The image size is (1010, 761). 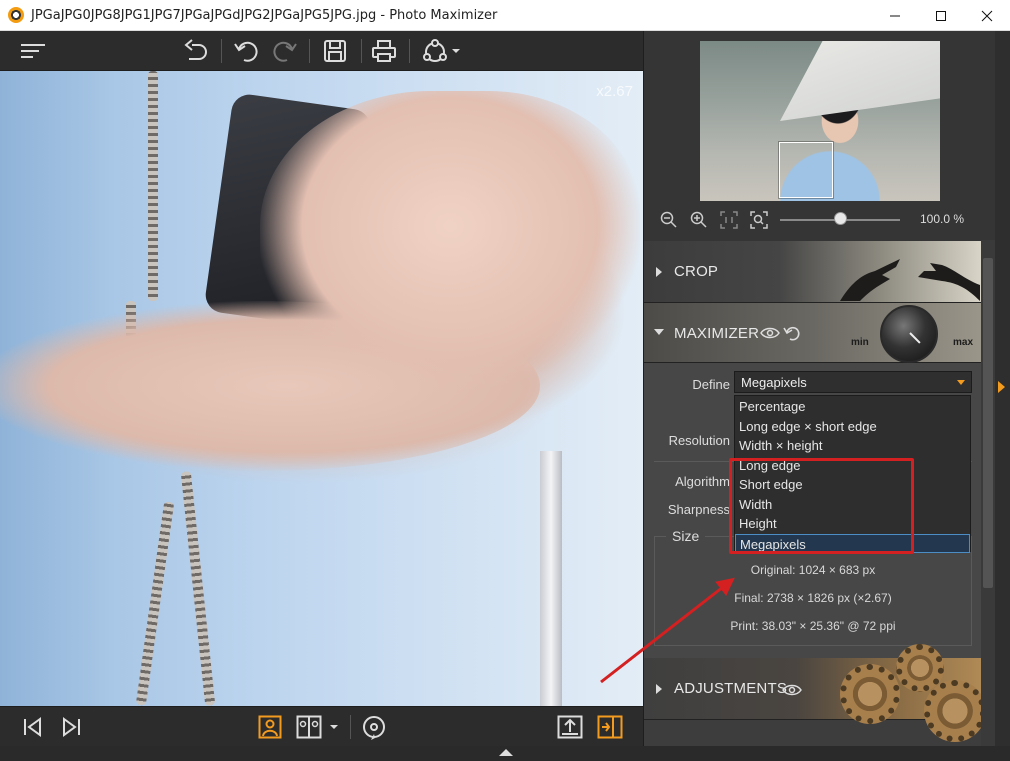 I want to click on bottom-toolbar, so click(x=321, y=726).